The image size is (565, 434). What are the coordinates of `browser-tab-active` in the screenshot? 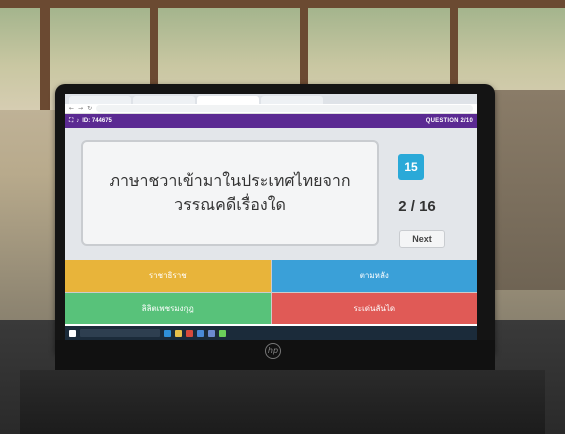 It's located at (228, 100).